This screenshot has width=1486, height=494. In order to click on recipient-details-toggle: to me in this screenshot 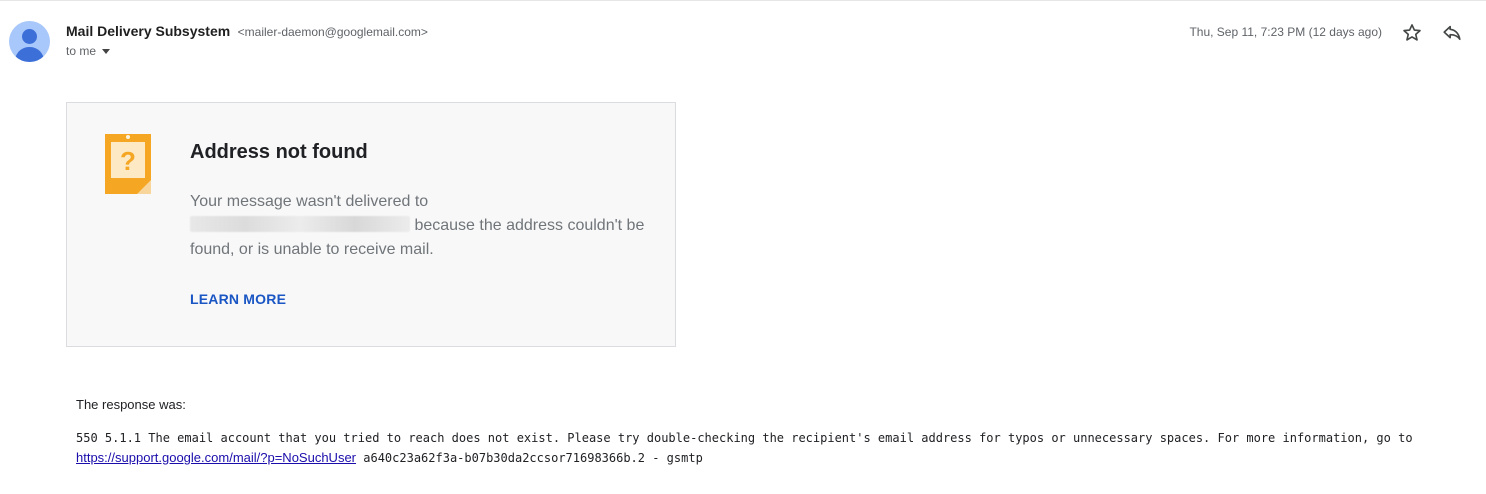, I will do `click(88, 51)`.